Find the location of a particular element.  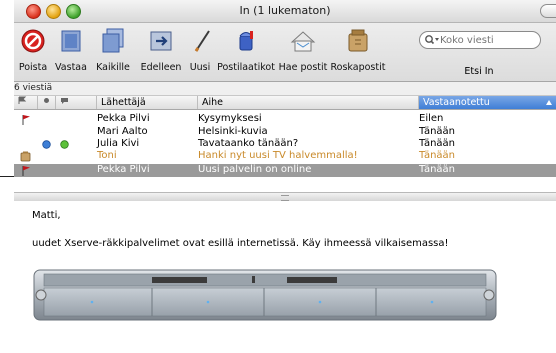

mailboxes-button: Postilaatikot is located at coordinates (246, 49).